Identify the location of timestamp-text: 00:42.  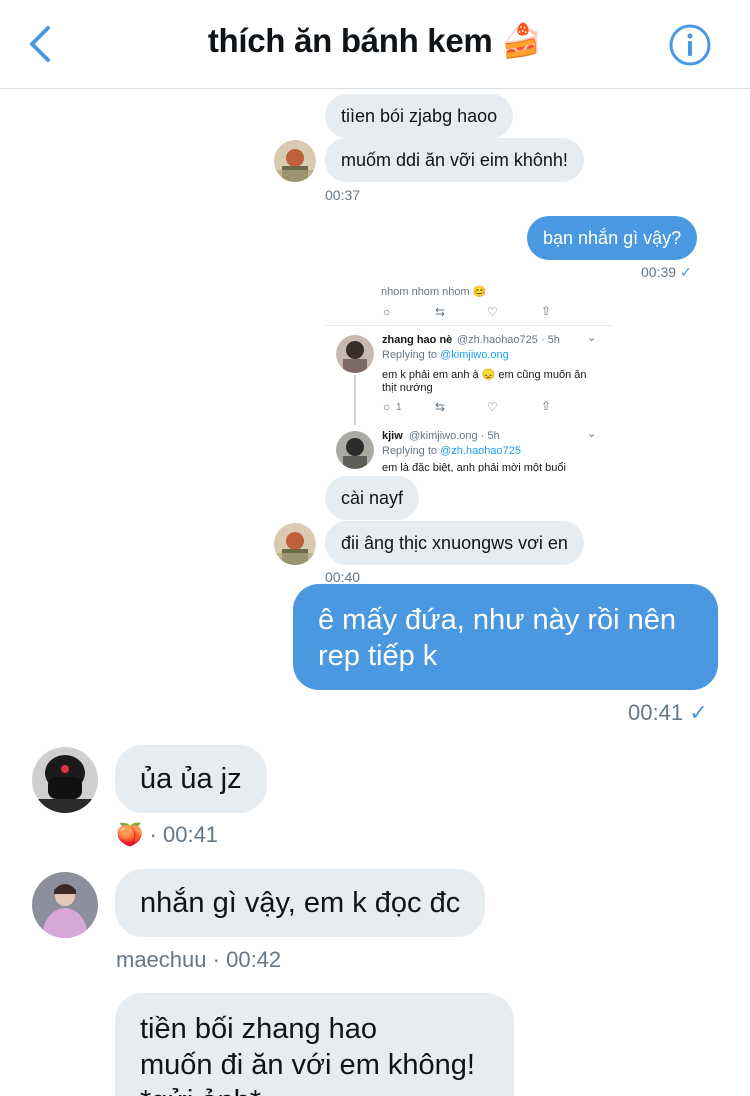
(254, 959).